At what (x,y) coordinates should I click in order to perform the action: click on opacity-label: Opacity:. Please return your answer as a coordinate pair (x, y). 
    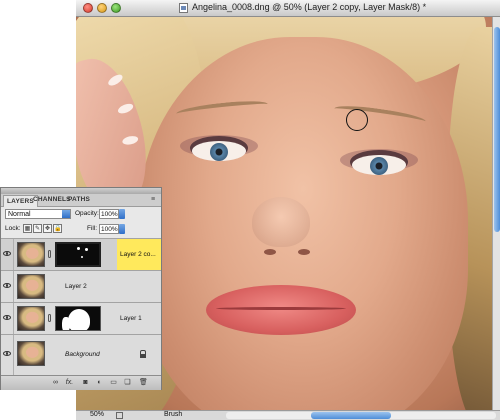
    Looking at the image, I should click on (87, 213).